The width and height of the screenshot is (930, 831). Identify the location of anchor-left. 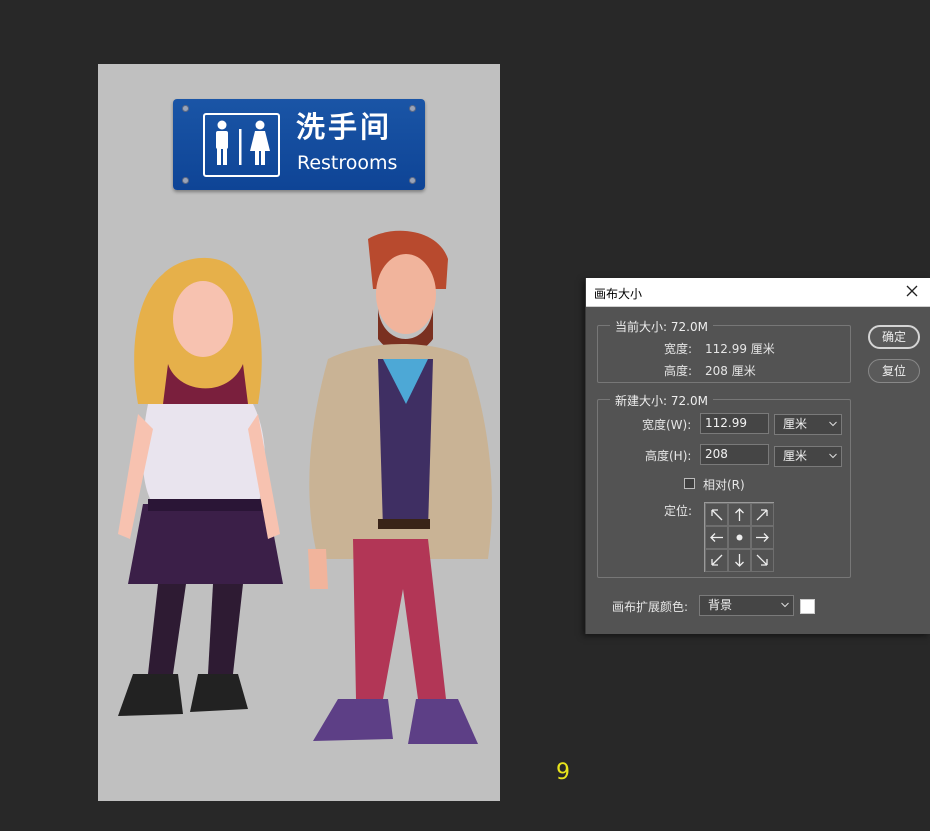
(716, 537).